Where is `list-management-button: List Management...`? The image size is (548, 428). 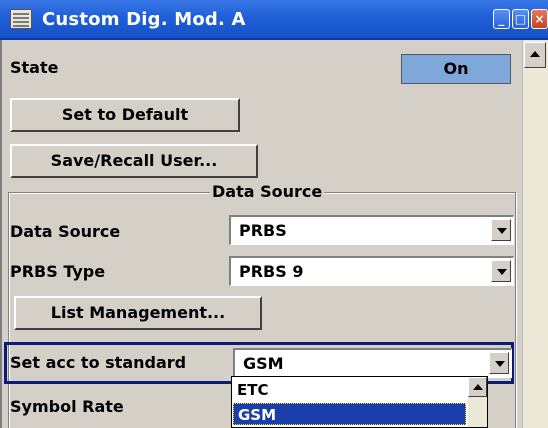 list-management-button: List Management... is located at coordinates (138, 313).